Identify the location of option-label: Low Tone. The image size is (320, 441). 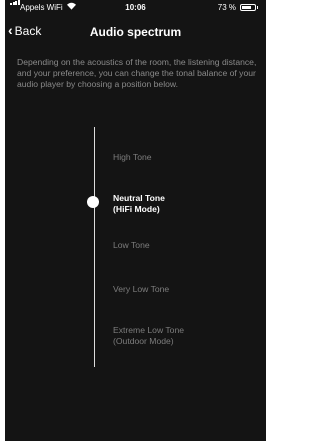
(131, 245).